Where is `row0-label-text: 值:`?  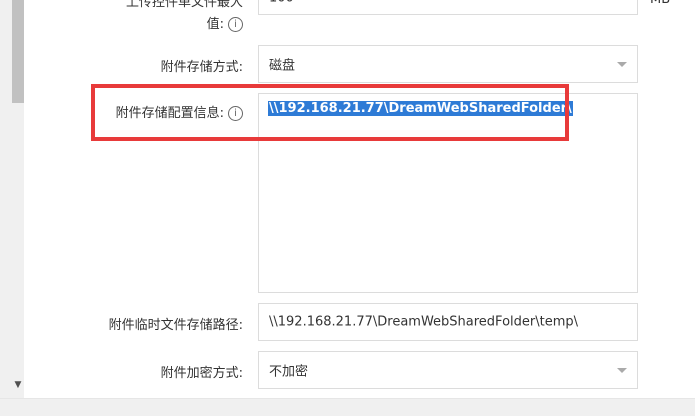 row0-label-text: 值: is located at coordinates (215, 24).